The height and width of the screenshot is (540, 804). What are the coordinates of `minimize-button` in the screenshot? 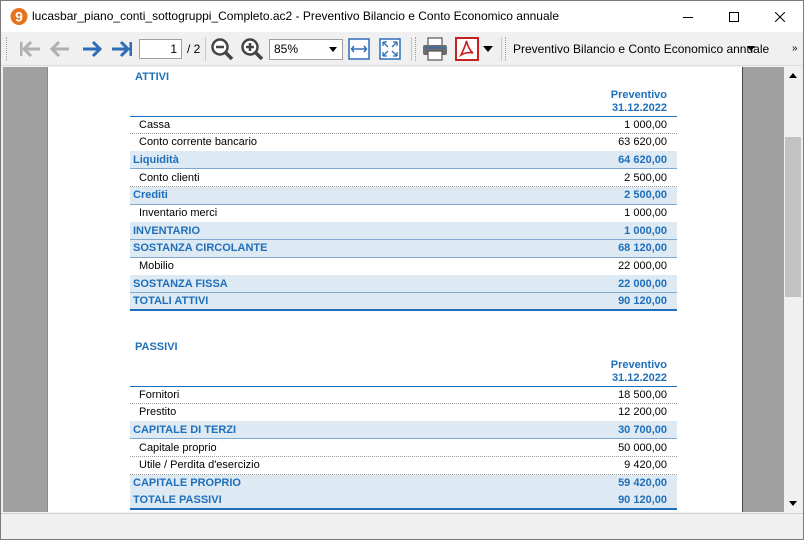 It's located at (688, 16).